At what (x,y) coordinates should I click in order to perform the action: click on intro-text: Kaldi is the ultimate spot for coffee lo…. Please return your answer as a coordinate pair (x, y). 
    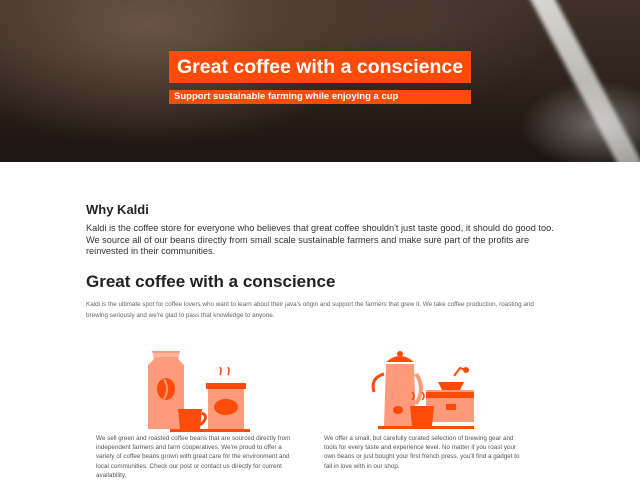
    Looking at the image, I should click on (310, 310).